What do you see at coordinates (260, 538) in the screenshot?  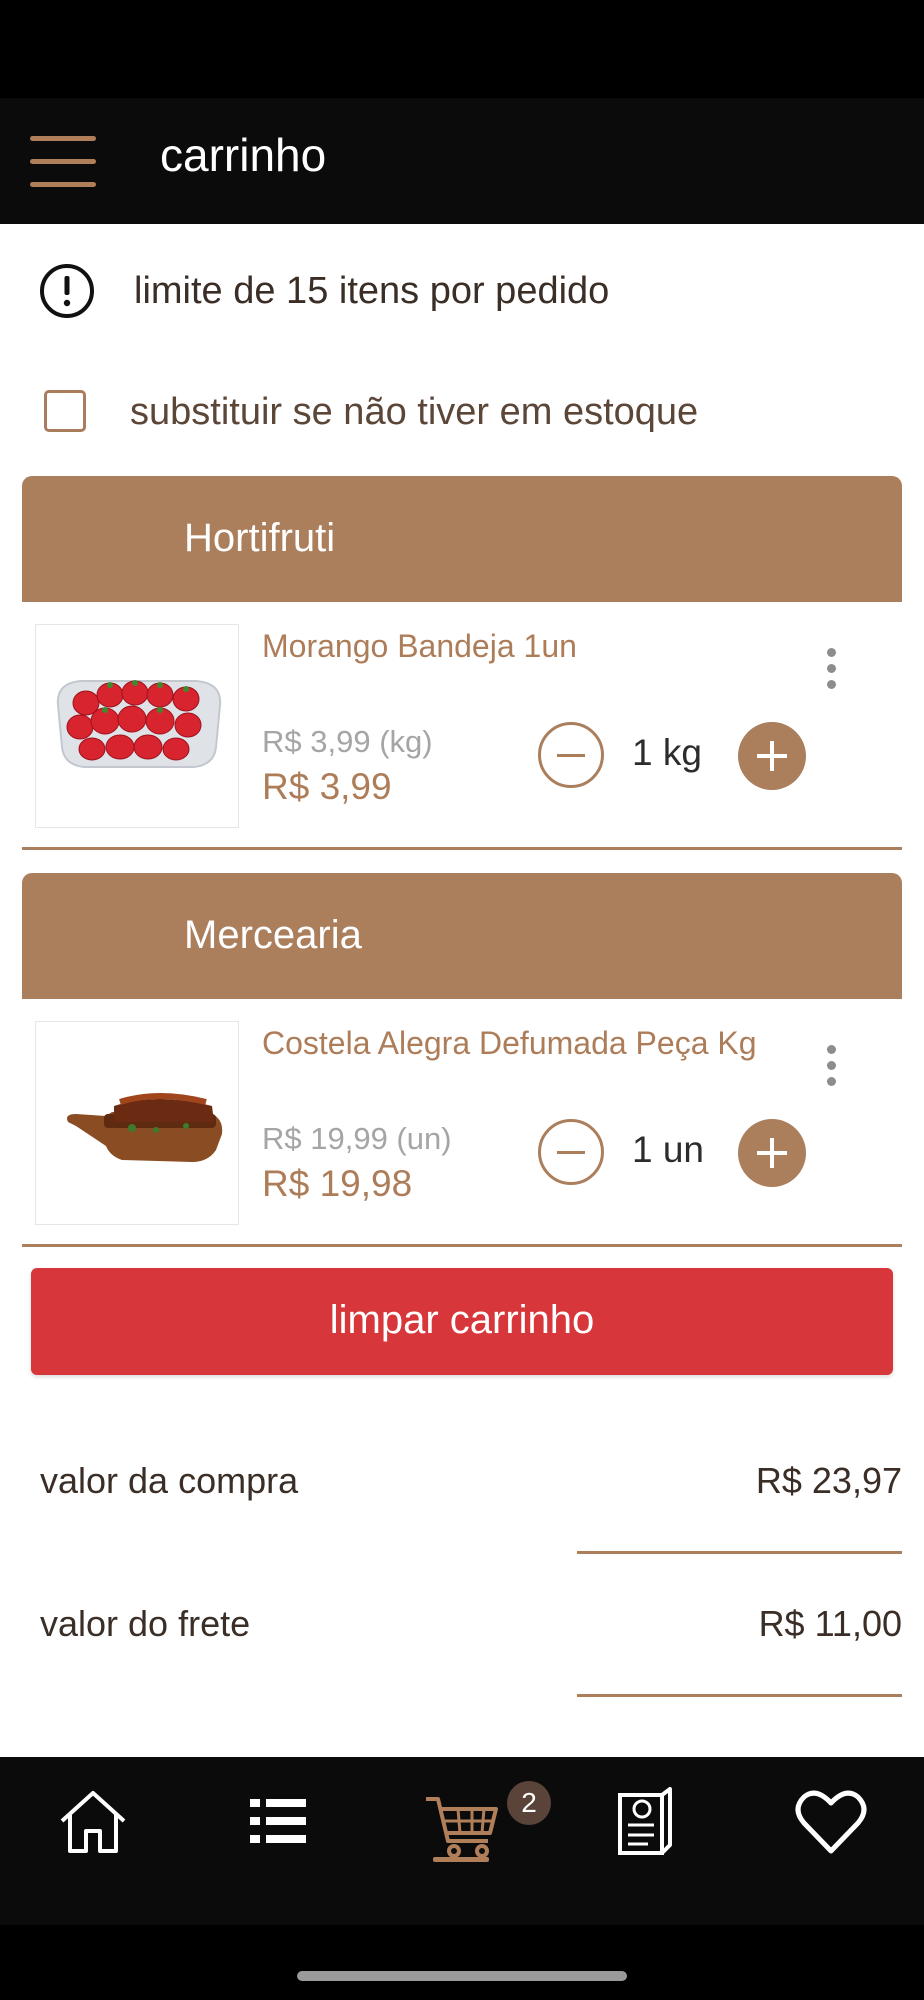 I see `category-title: Hortifruti` at bounding box center [260, 538].